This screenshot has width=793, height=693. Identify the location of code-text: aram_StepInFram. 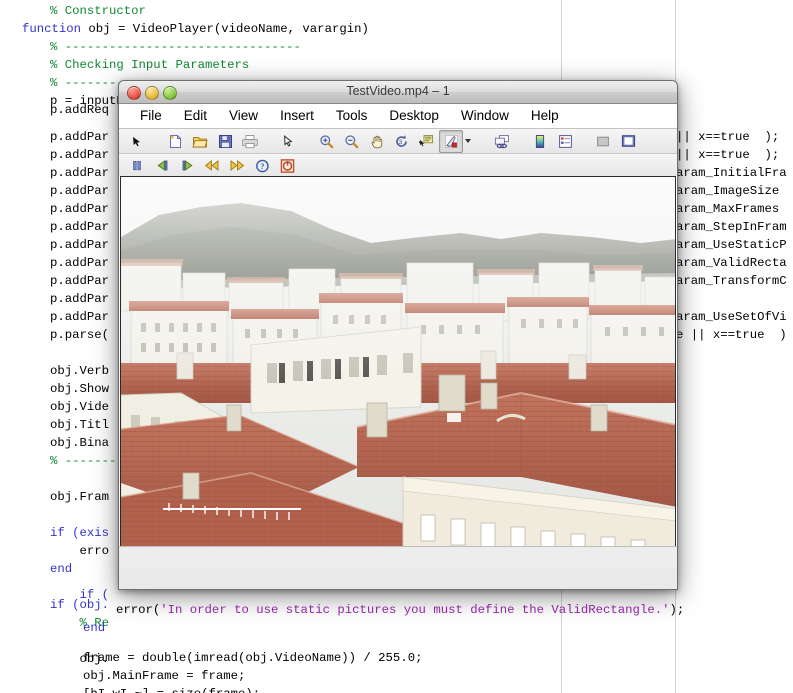
(731, 227).